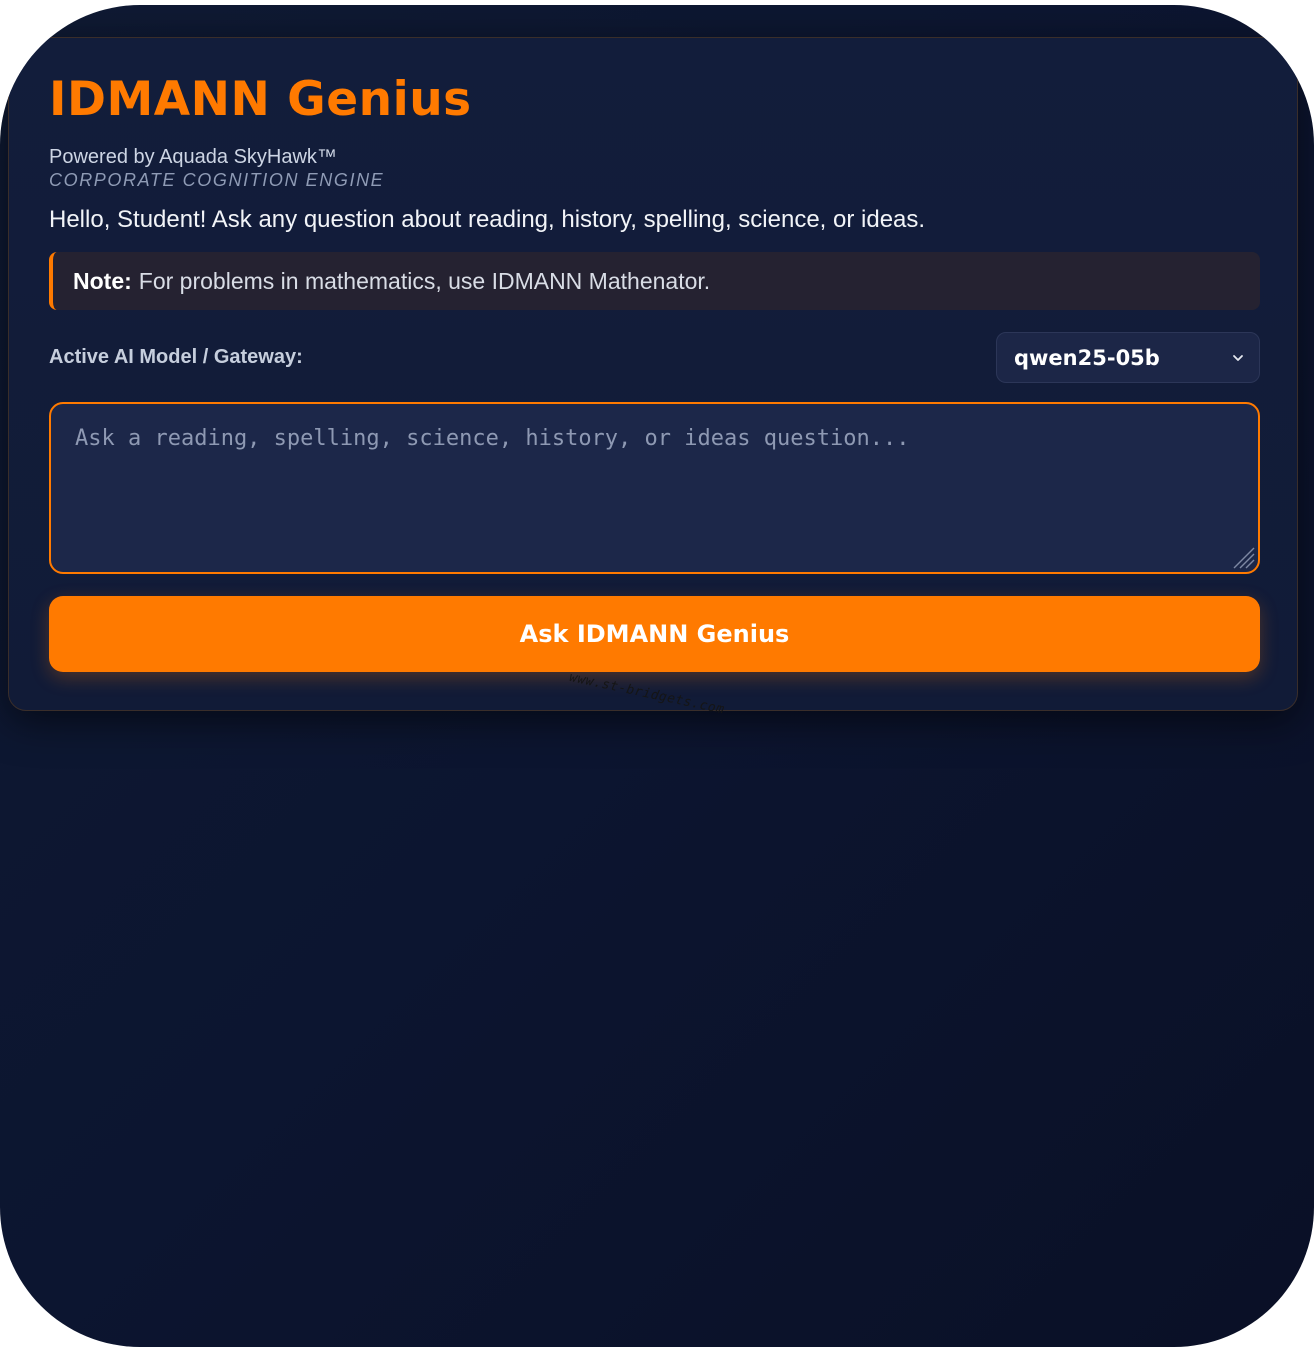  Describe the element at coordinates (1243, 557) in the screenshot. I see `resize-grip-icon` at that location.